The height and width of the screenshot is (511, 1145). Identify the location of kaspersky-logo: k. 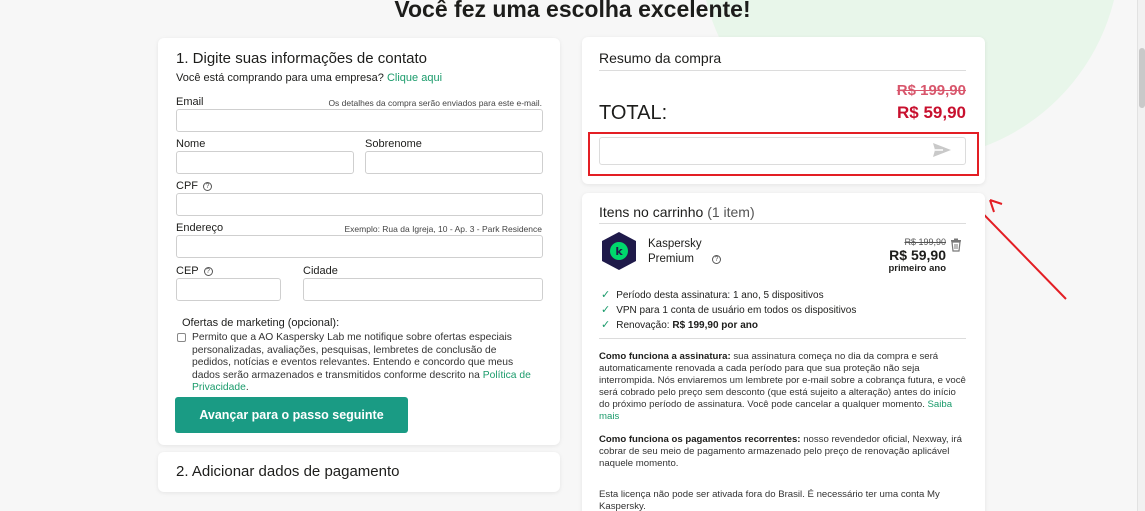
(619, 251).